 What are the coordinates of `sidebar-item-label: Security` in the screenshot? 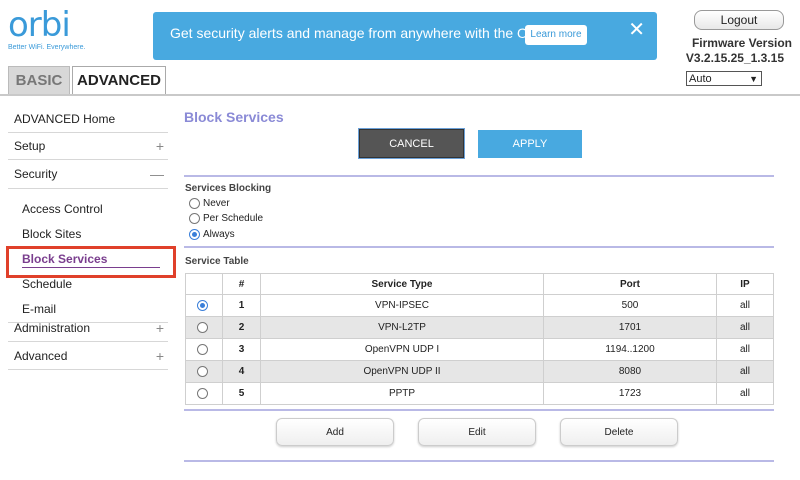 It's located at (36, 174).